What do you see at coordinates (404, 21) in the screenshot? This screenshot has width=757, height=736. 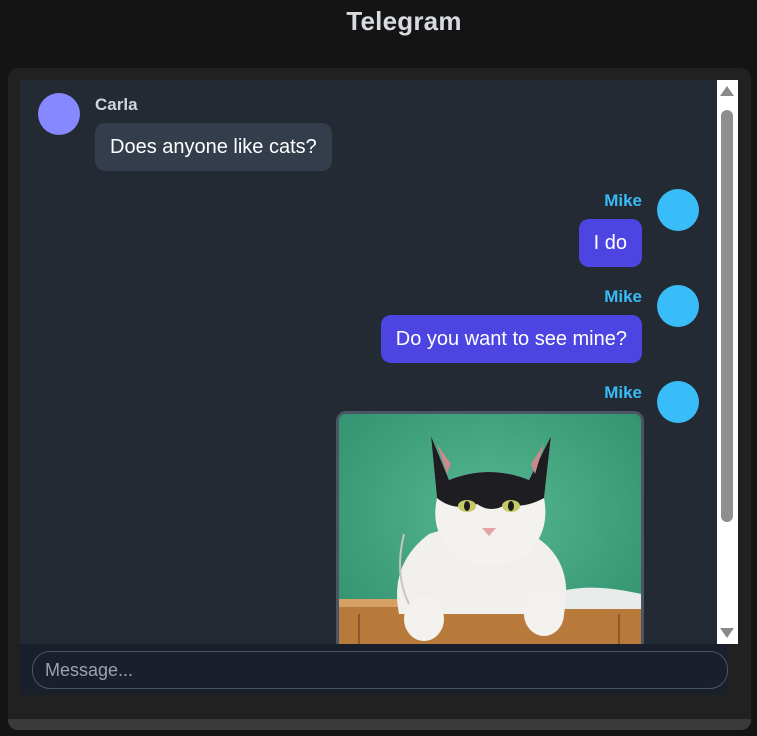 I see `app-title: Telegram` at bounding box center [404, 21].